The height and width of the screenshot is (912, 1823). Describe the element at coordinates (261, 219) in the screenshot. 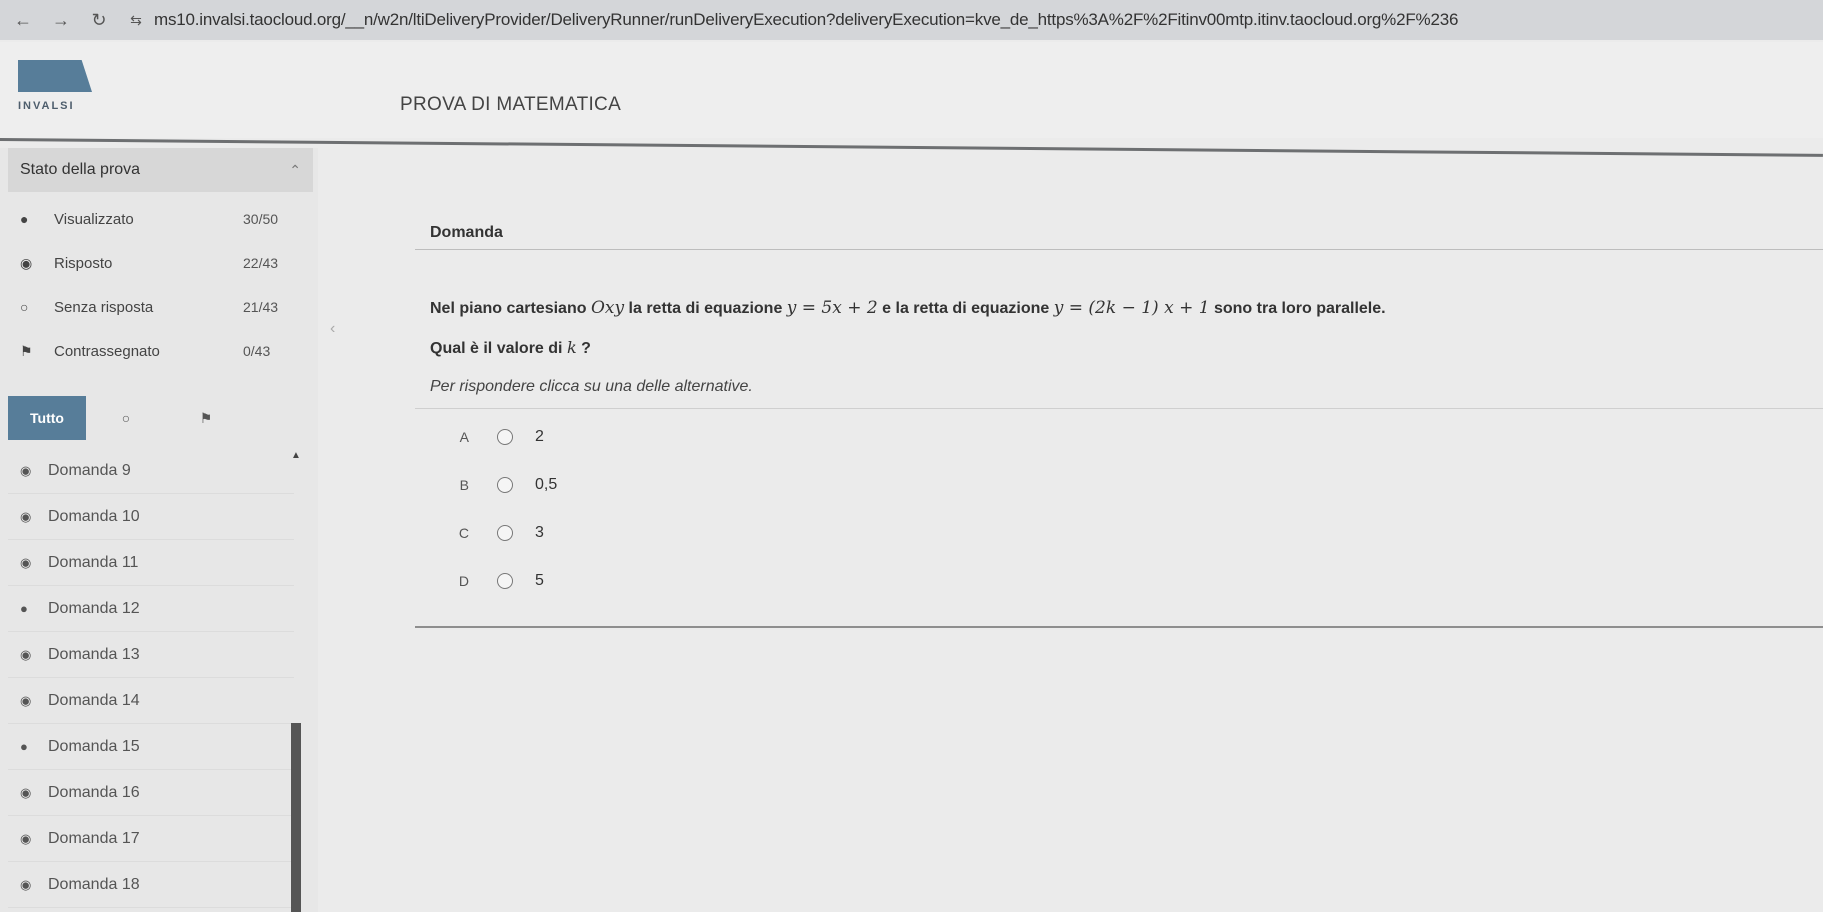

I see `status-count: 30/50` at that location.